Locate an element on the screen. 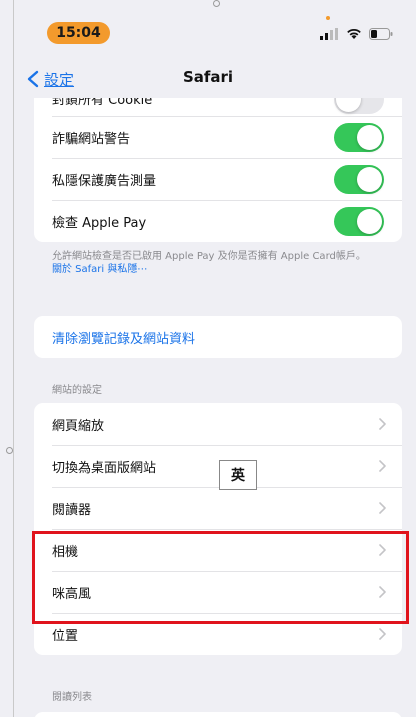  wifi-icon is located at coordinates (354, 34).